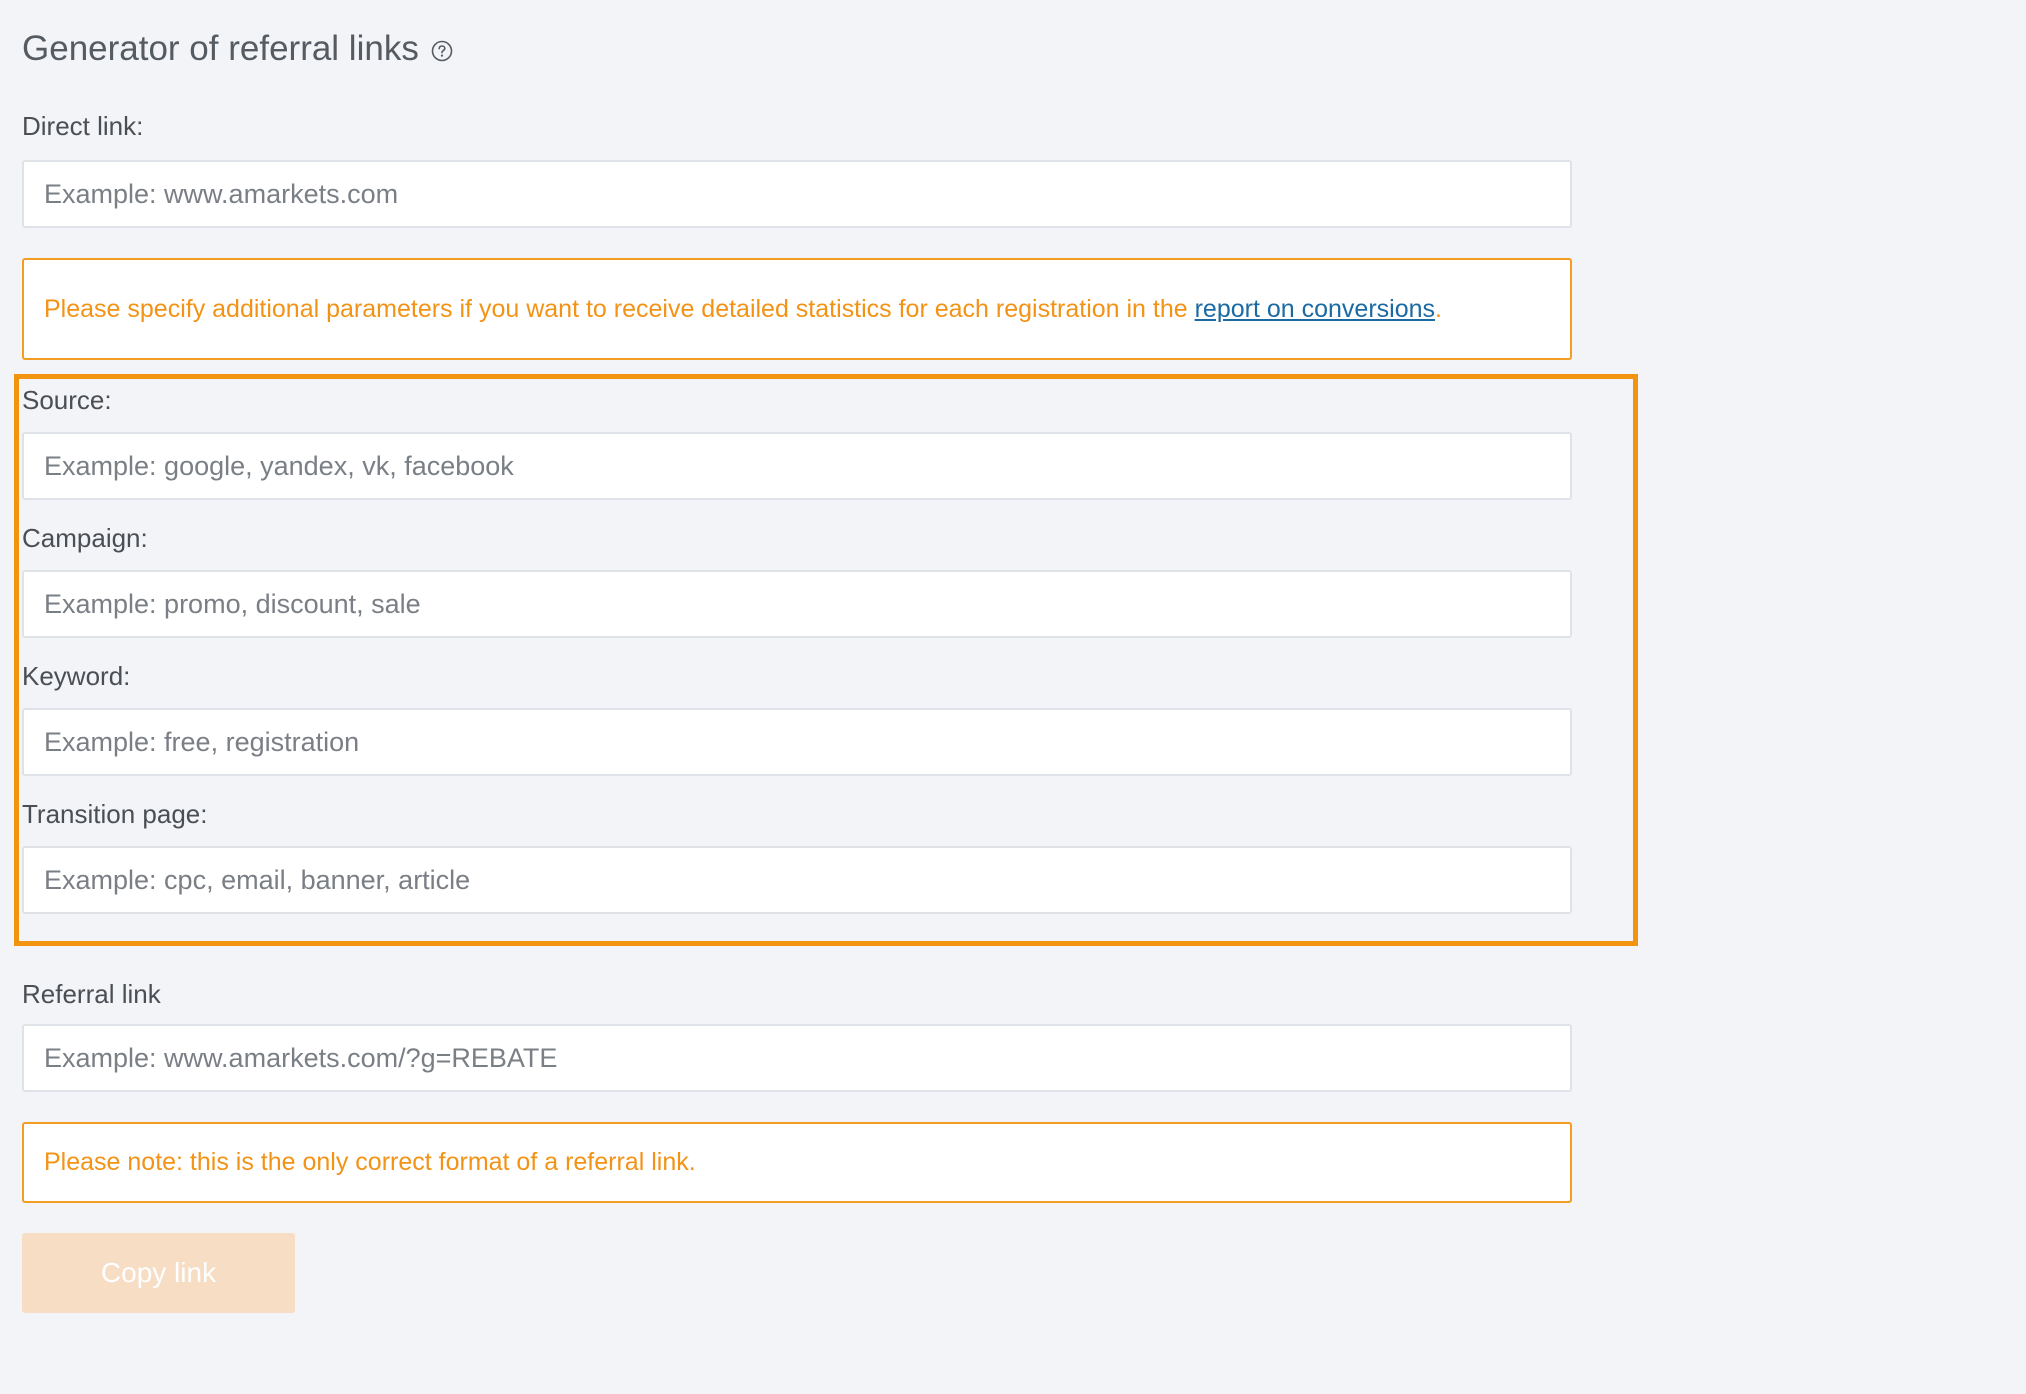 The image size is (2026, 1394). I want to click on copy-link-button: Copy link, so click(158, 1273).